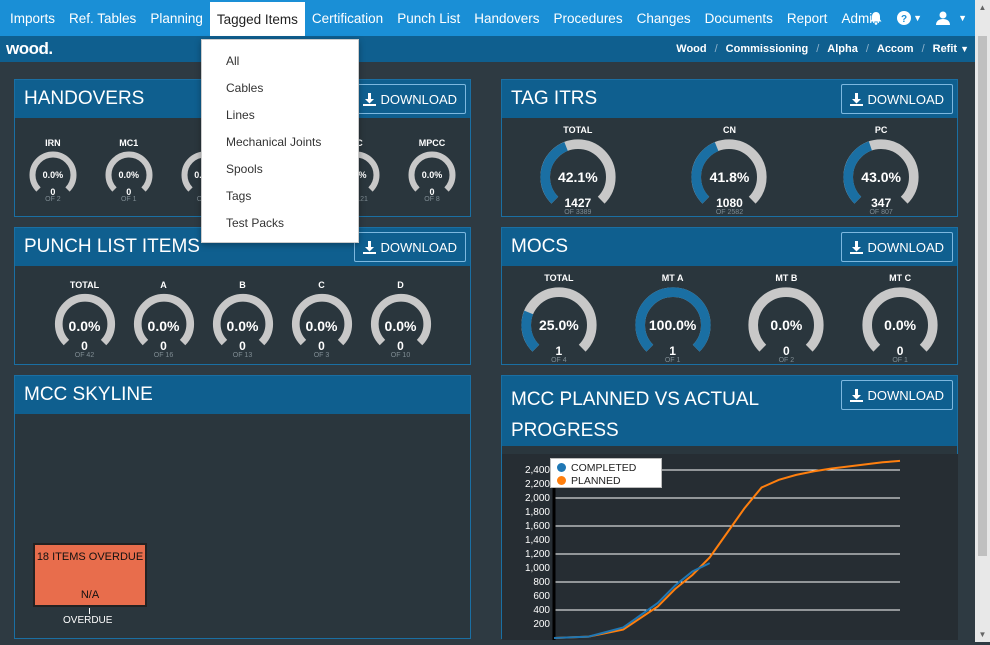 This screenshot has width=990, height=645. I want to click on nav-documents: Documents, so click(739, 18).